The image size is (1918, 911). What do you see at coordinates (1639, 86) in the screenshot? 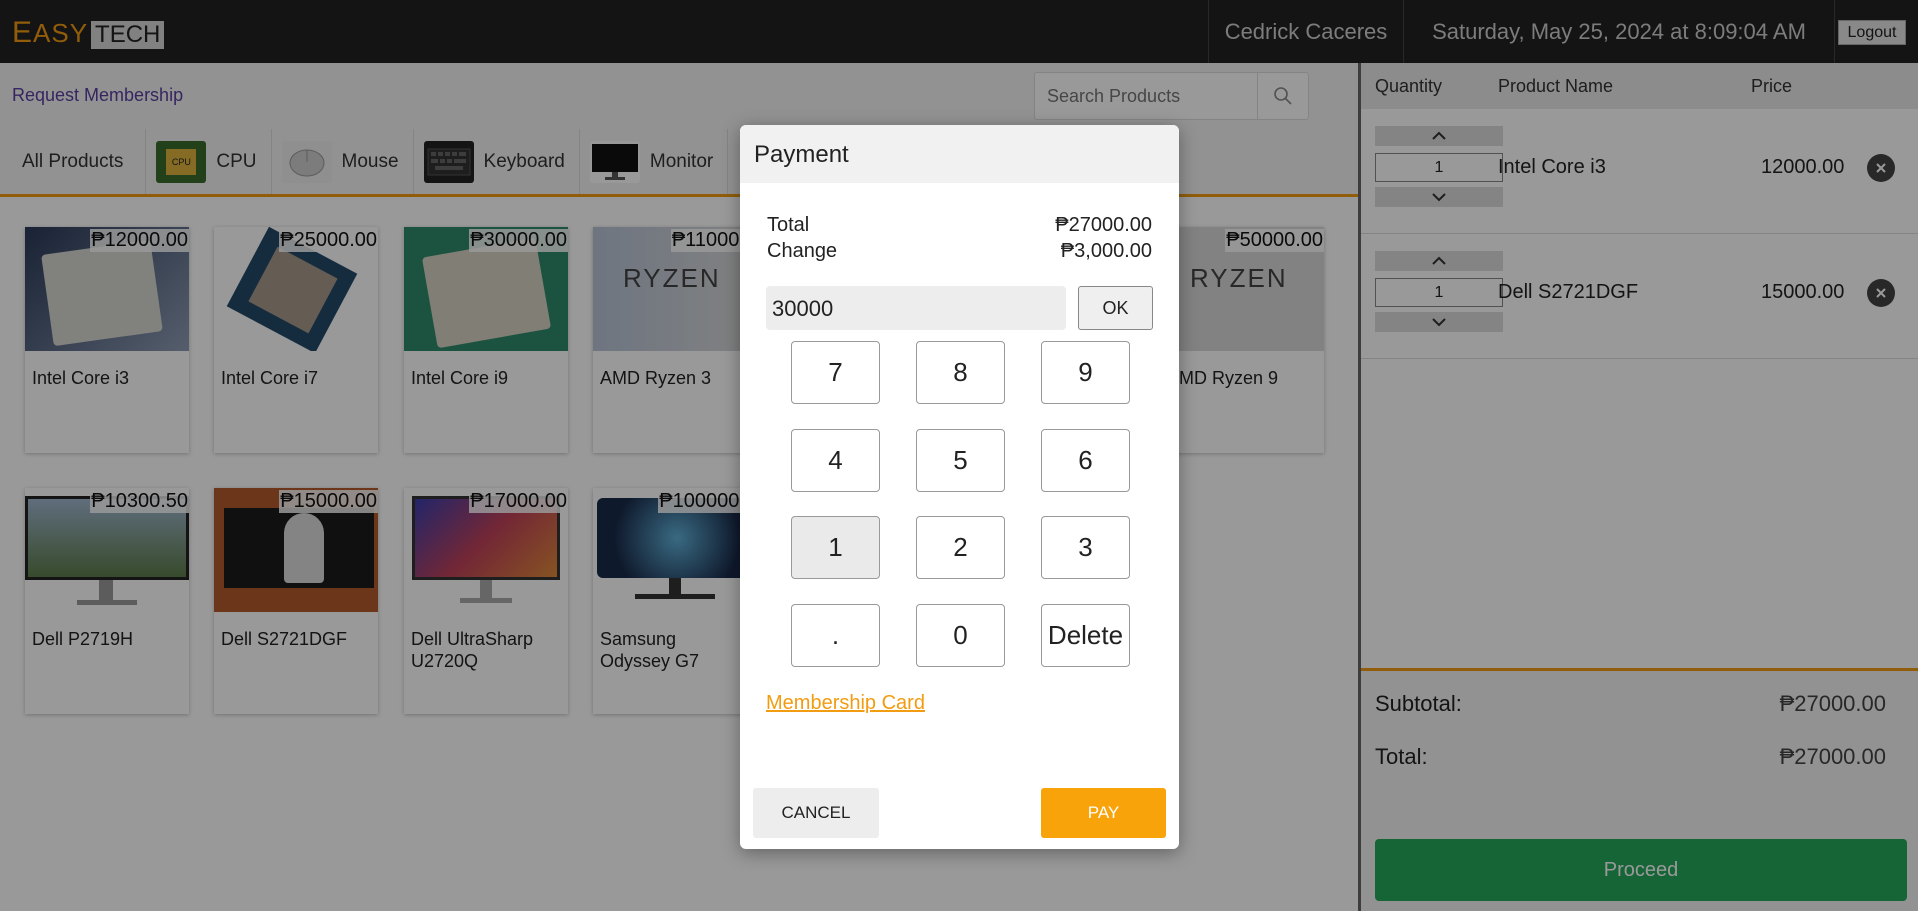
I see `cart-header: Quantity Product Name Price` at bounding box center [1639, 86].